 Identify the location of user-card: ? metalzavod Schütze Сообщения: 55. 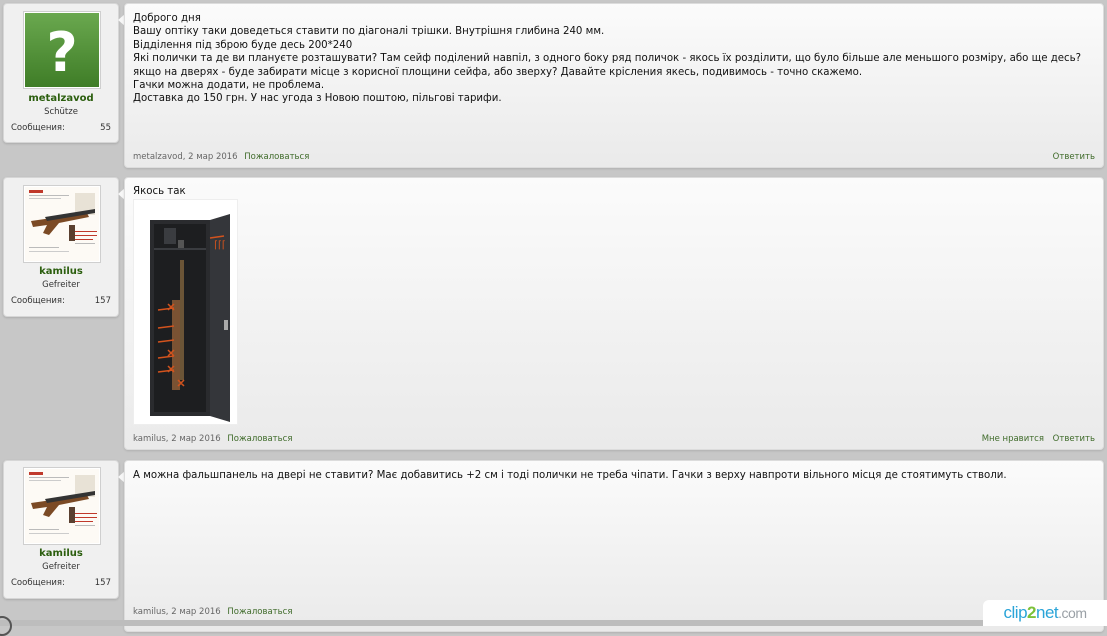
(61, 73).